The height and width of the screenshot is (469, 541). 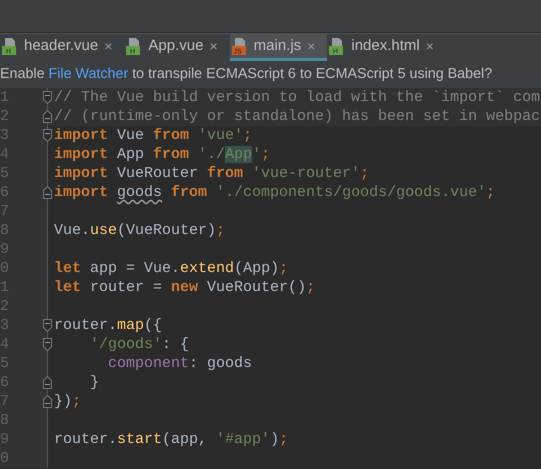 I want to click on code-line: // (runtime-only or standalone) has been set in webpac, so click(x=296, y=116).